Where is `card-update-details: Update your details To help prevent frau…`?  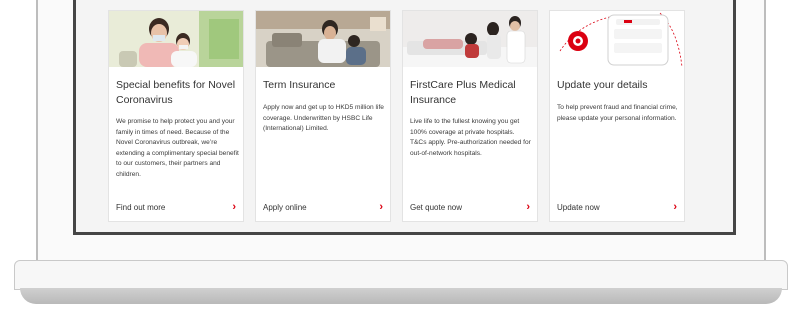
card-update-details: Update your details To help prevent frau… is located at coordinates (617, 116).